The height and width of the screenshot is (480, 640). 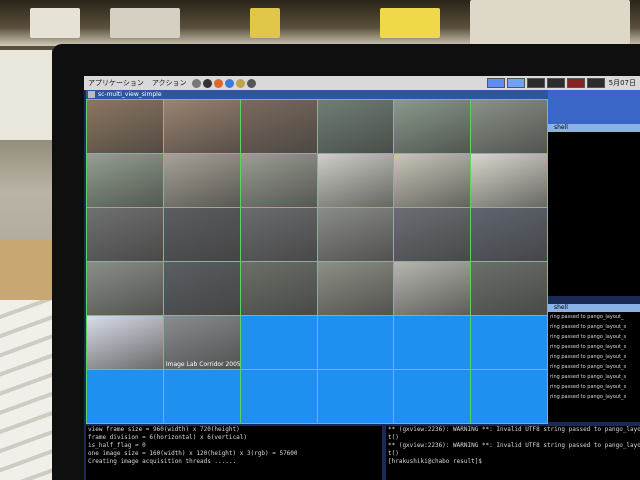 What do you see at coordinates (169, 83) in the screenshot?
I see `actions-menu: アクション` at bounding box center [169, 83].